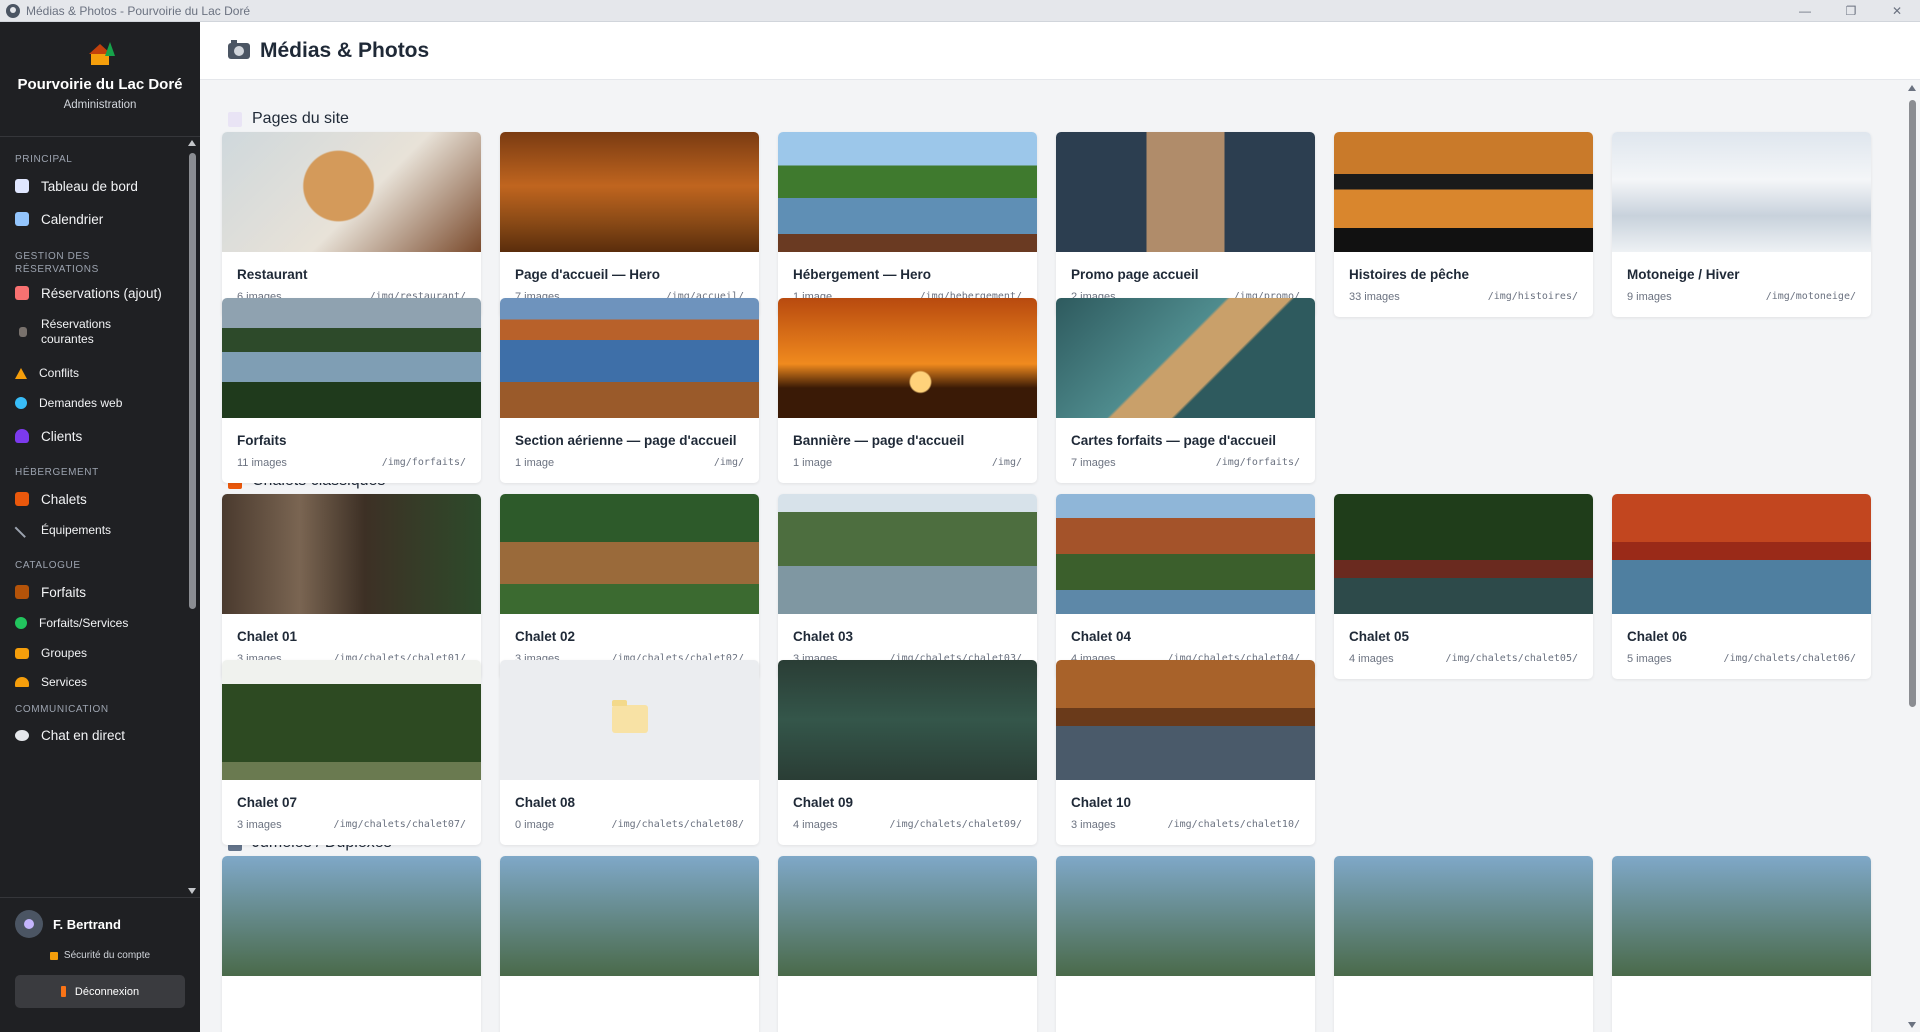  Describe the element at coordinates (1374, 297) in the screenshot. I see `image-count: 33 images` at that location.